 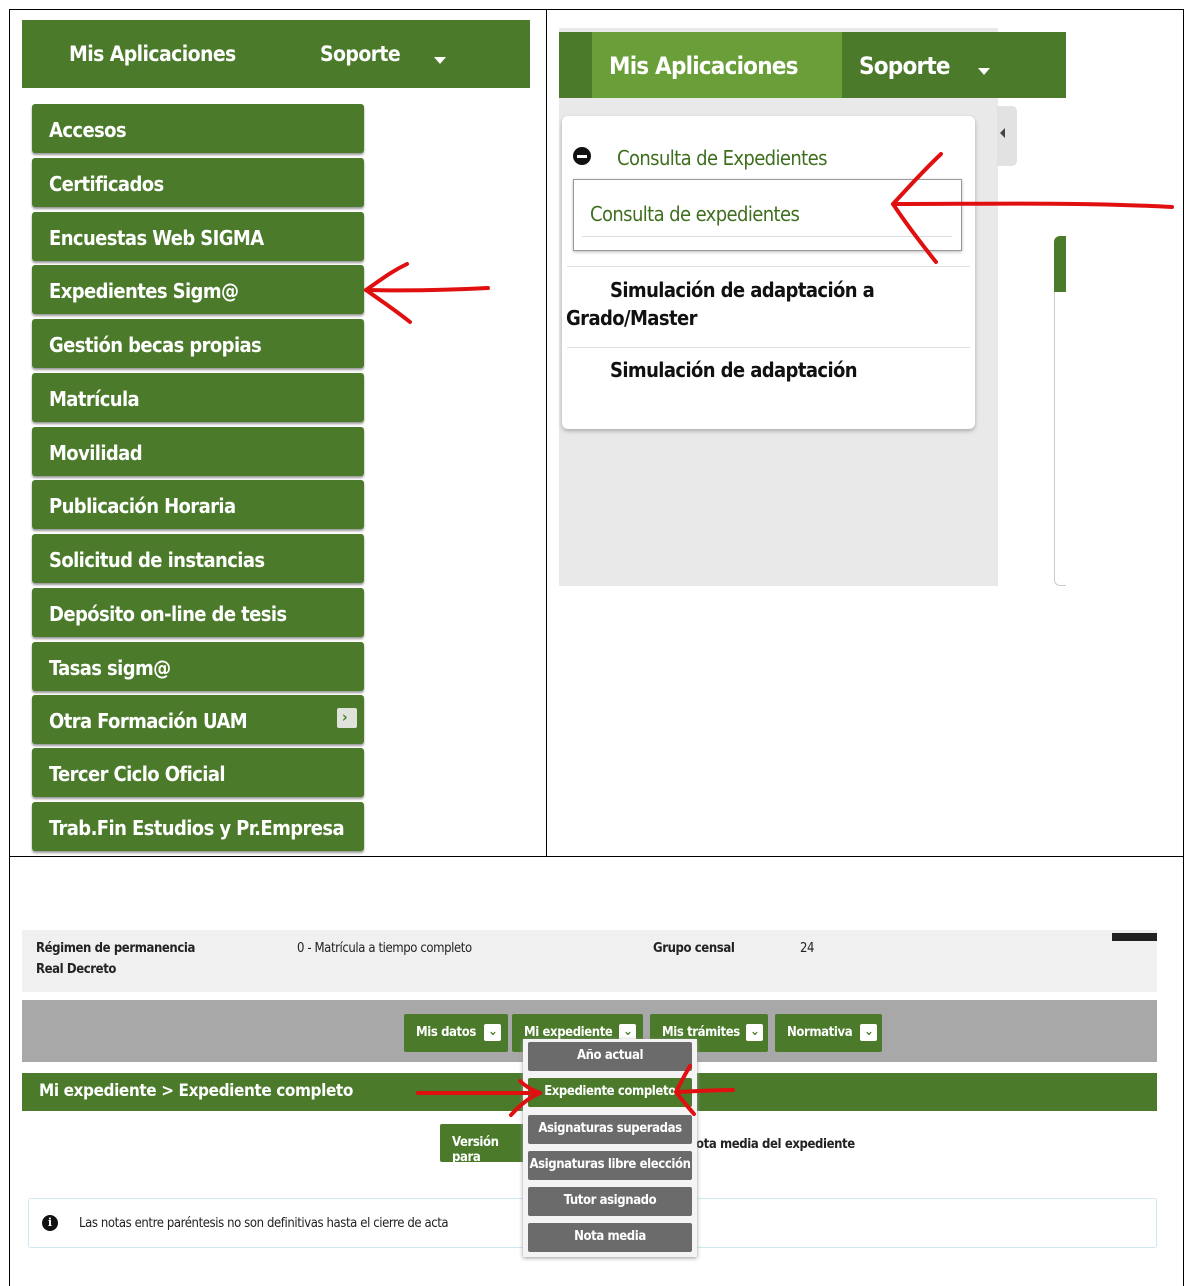 What do you see at coordinates (905, 66) in the screenshot?
I see `soporte-tab-2: Soporte` at bounding box center [905, 66].